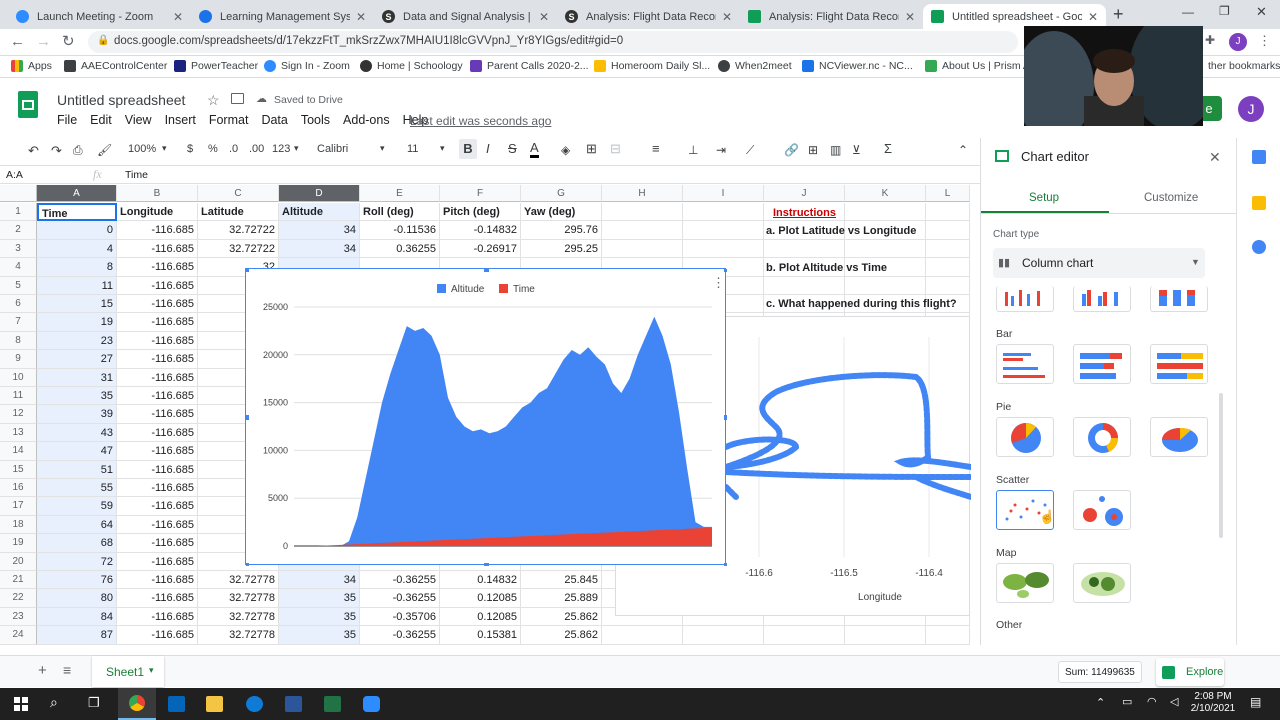 The width and height of the screenshot is (1280, 720). Describe the element at coordinates (718, 283) in the screenshot. I see `chart-menu-icon: ⋮` at that location.